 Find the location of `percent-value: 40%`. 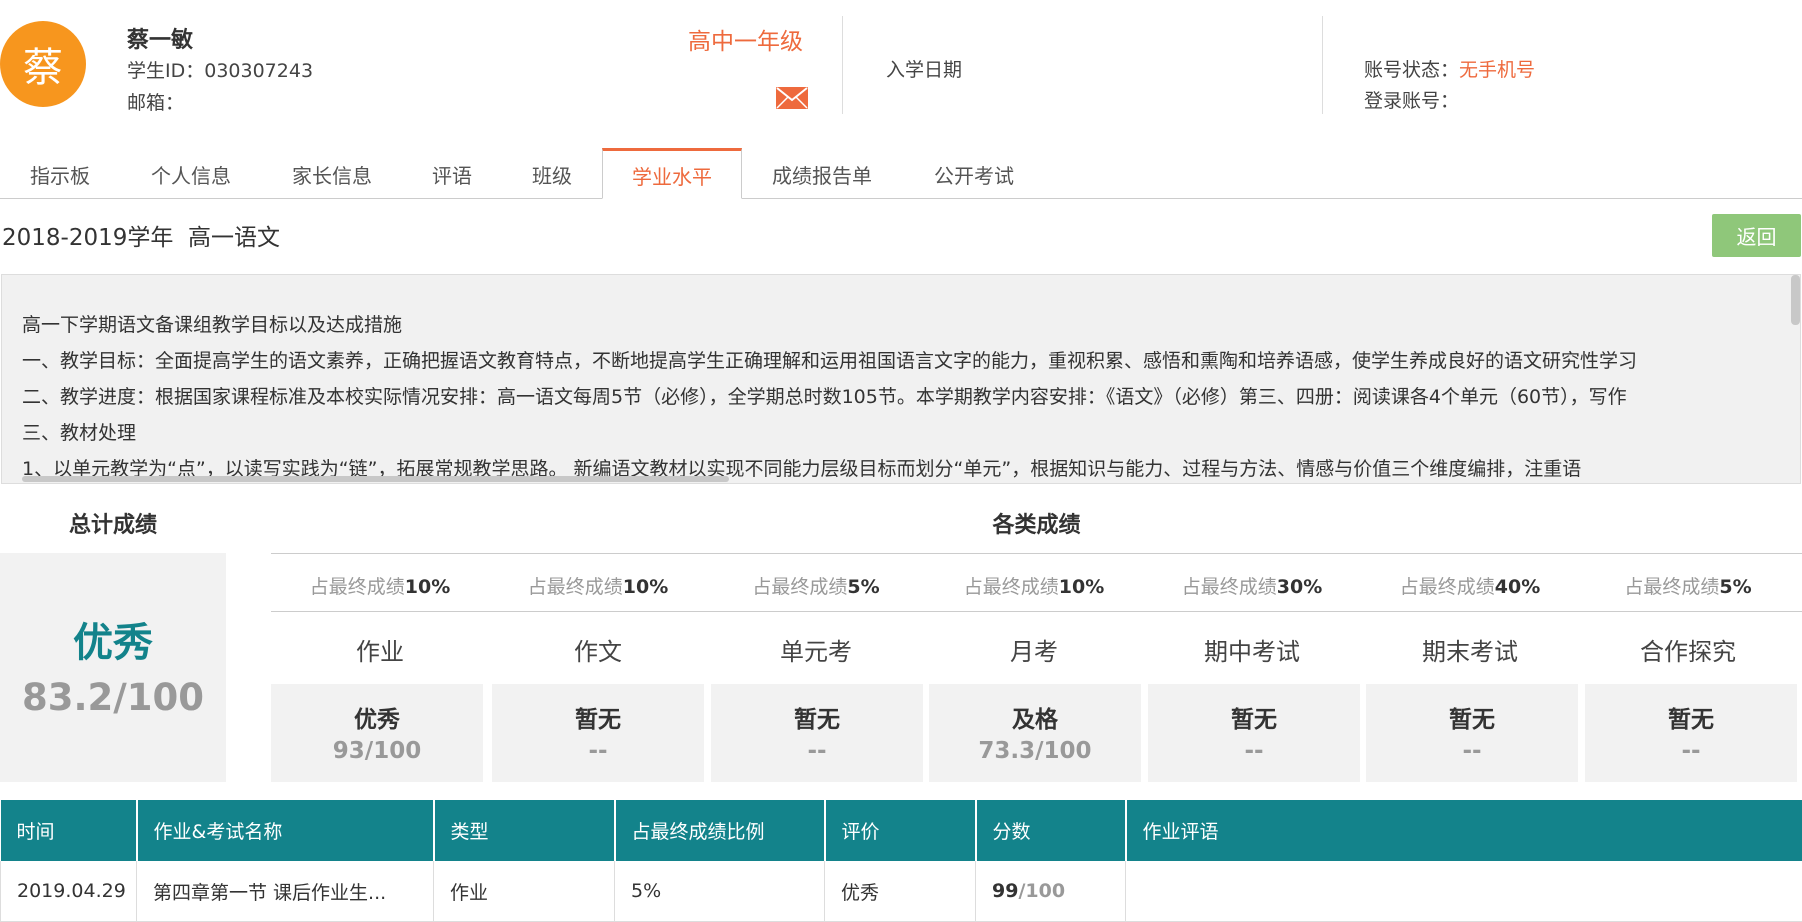

percent-value: 40% is located at coordinates (1517, 587).